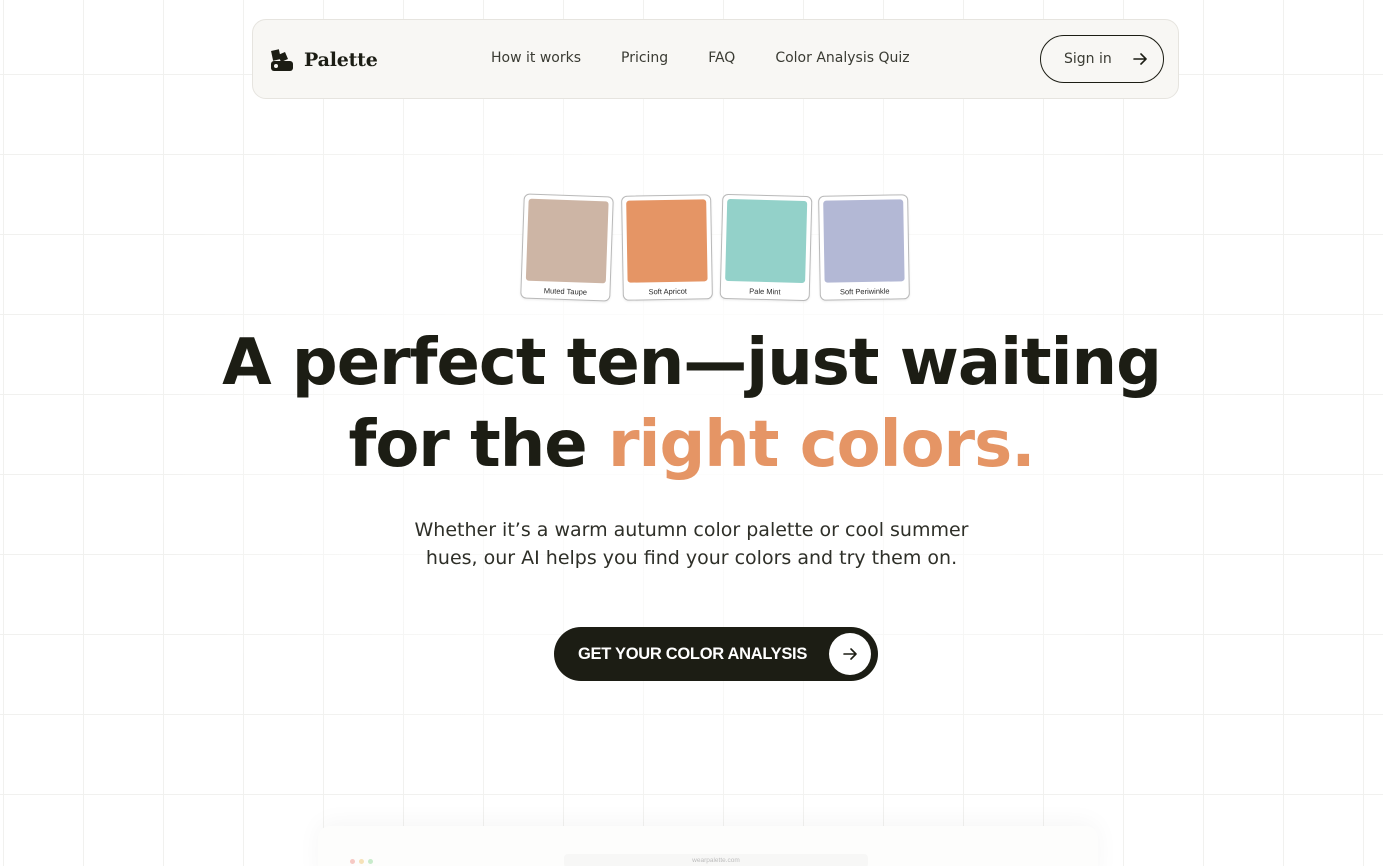  I want to click on sign-in-label: Sign in, so click(1088, 59).